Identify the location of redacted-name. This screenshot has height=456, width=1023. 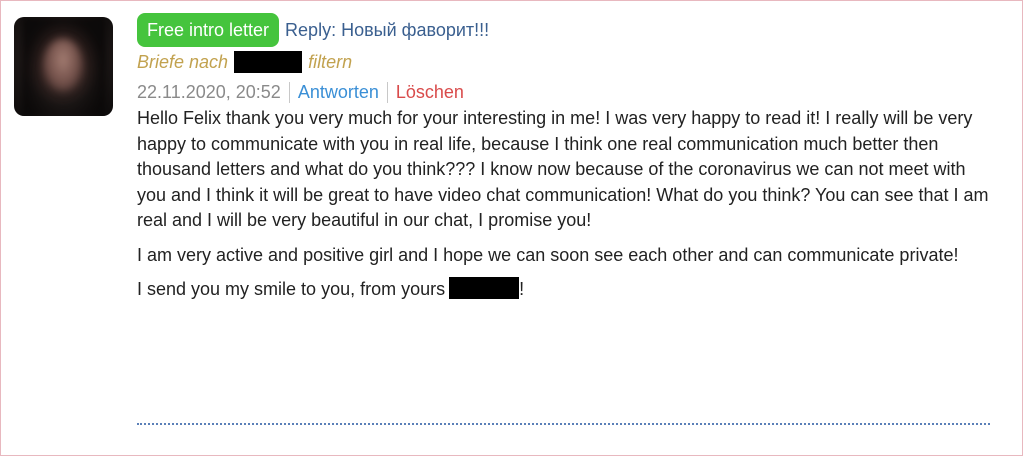
(268, 62).